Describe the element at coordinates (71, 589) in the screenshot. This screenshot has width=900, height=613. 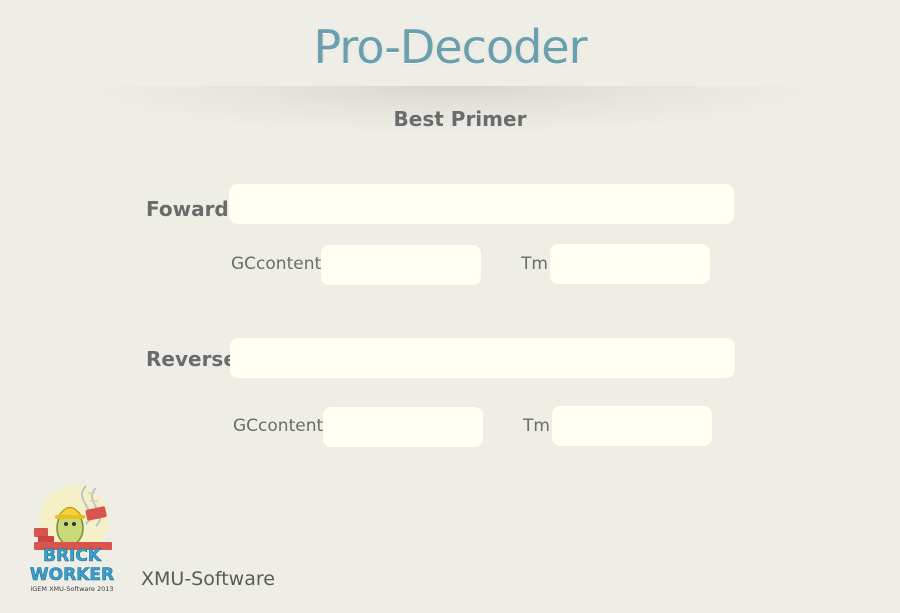
I see `logo-caption: iGEM XMU-Software 2013` at that location.